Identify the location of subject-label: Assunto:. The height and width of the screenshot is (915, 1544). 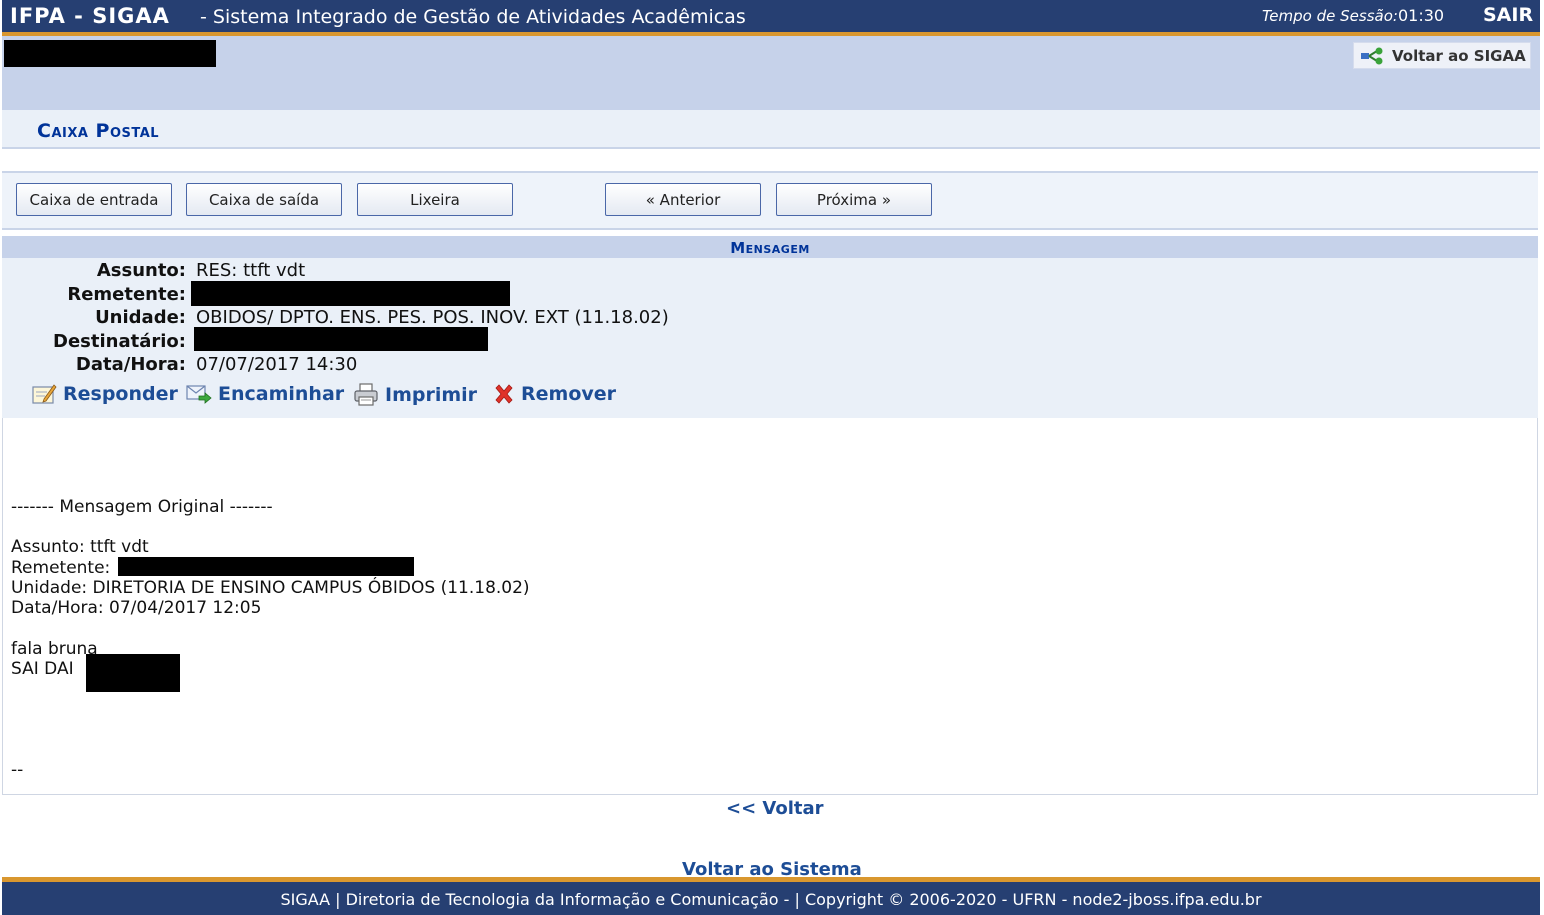
(141, 270).